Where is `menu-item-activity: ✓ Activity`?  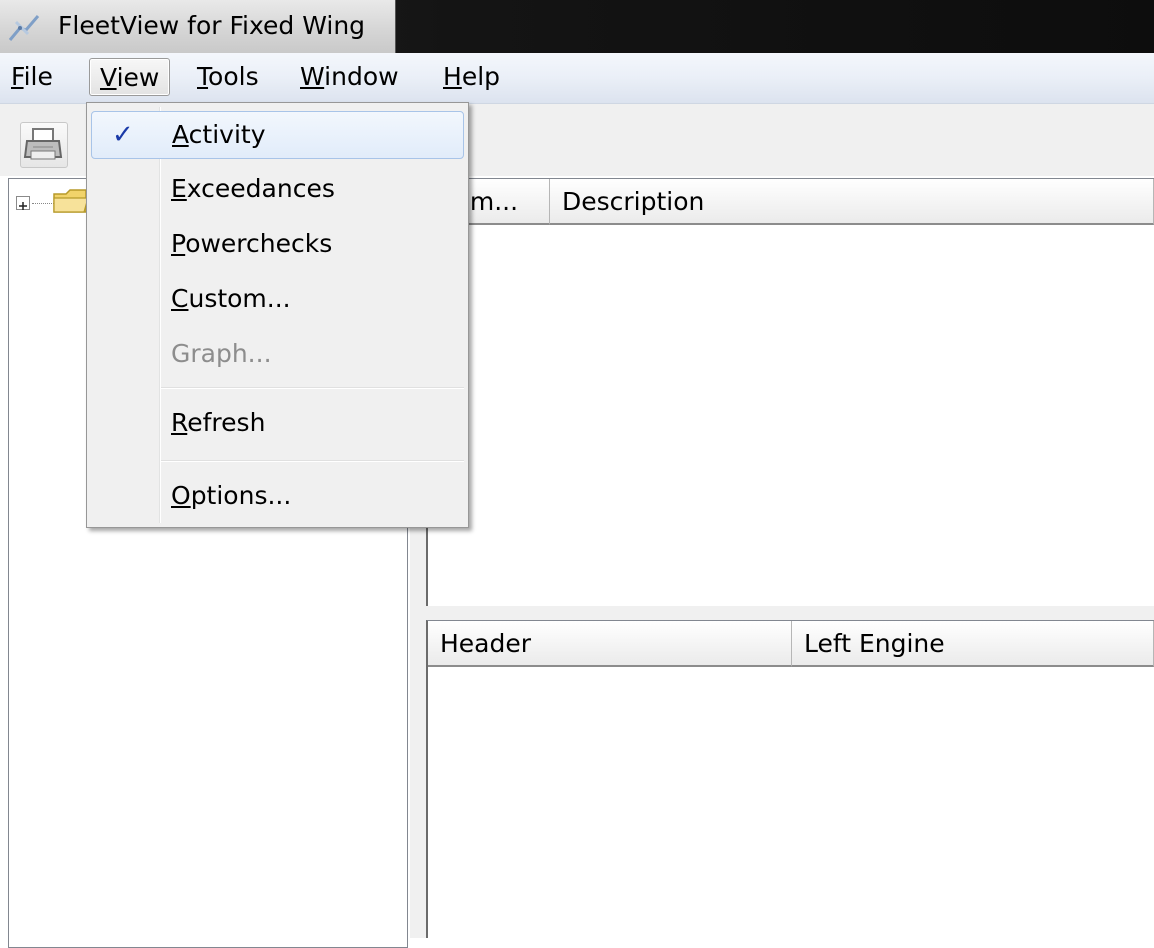 menu-item-activity: ✓ Activity is located at coordinates (277, 135).